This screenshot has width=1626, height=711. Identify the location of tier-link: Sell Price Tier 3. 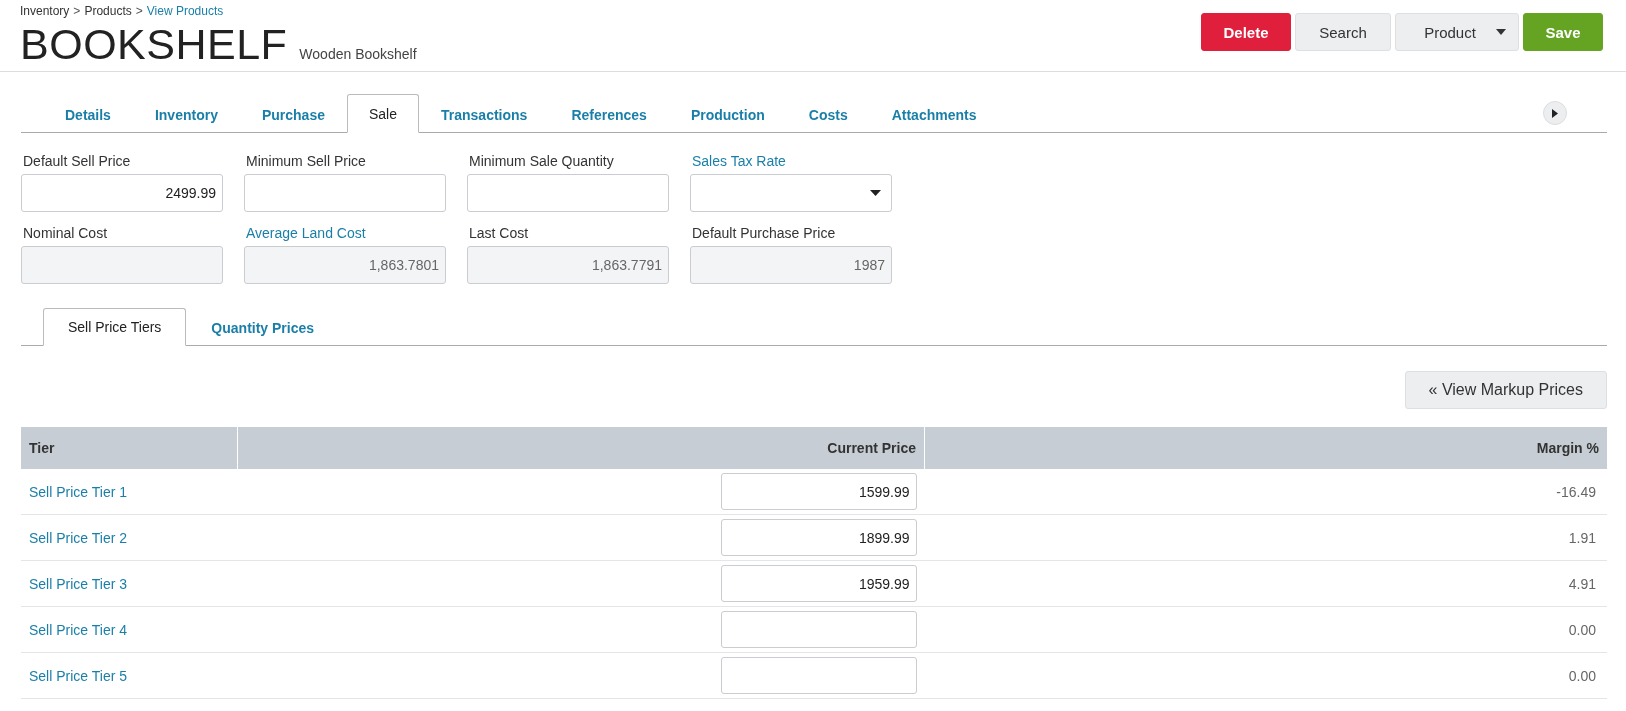
(78, 583).